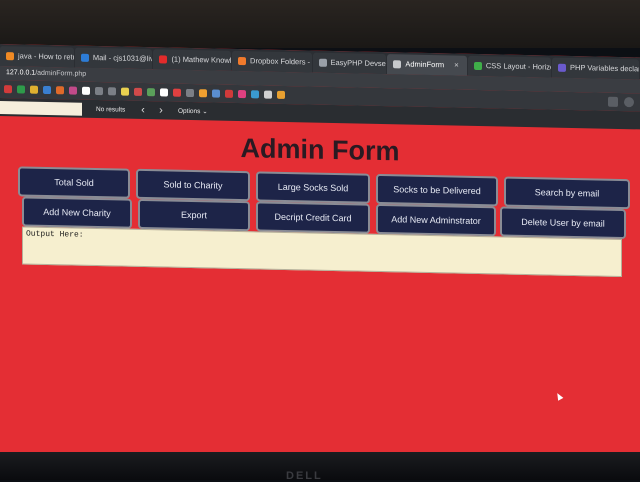  I want to click on tab-label: java - How to return a s, so click(46, 56).